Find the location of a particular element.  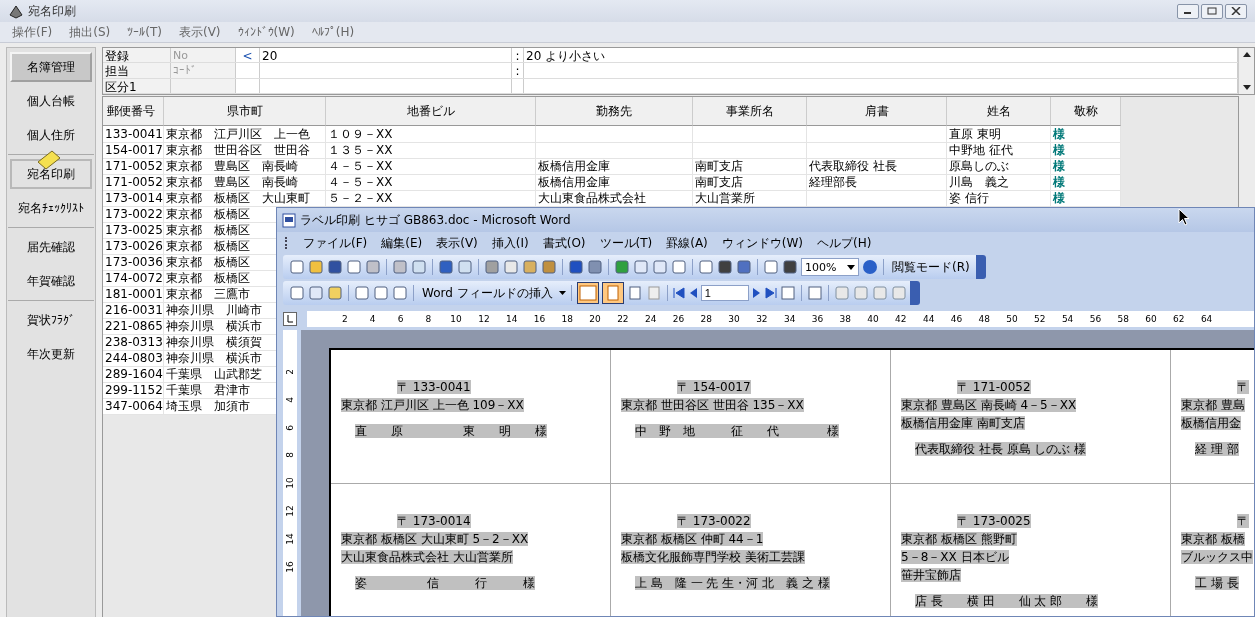

last-record-icon is located at coordinates (770, 293).